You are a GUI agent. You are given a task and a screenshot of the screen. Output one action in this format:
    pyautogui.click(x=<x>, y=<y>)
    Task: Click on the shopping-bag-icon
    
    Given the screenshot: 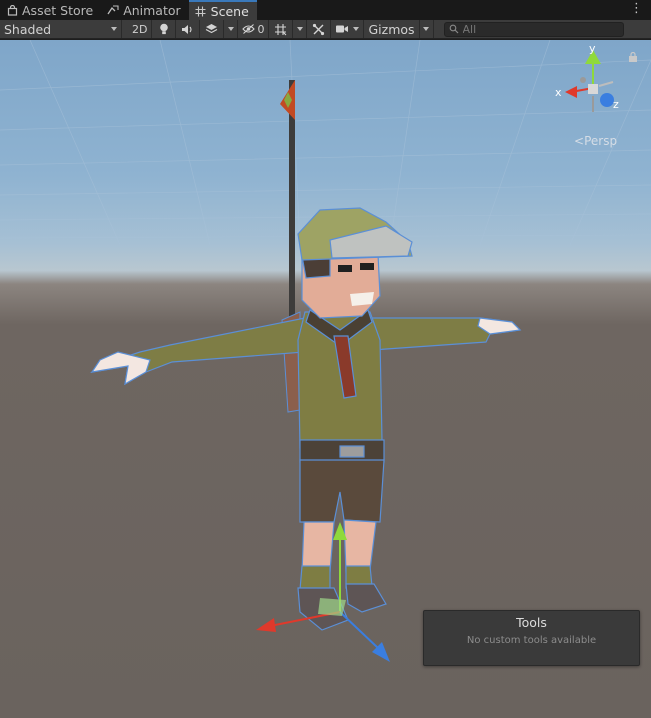 What is the action you would take?
    pyautogui.click(x=12, y=10)
    